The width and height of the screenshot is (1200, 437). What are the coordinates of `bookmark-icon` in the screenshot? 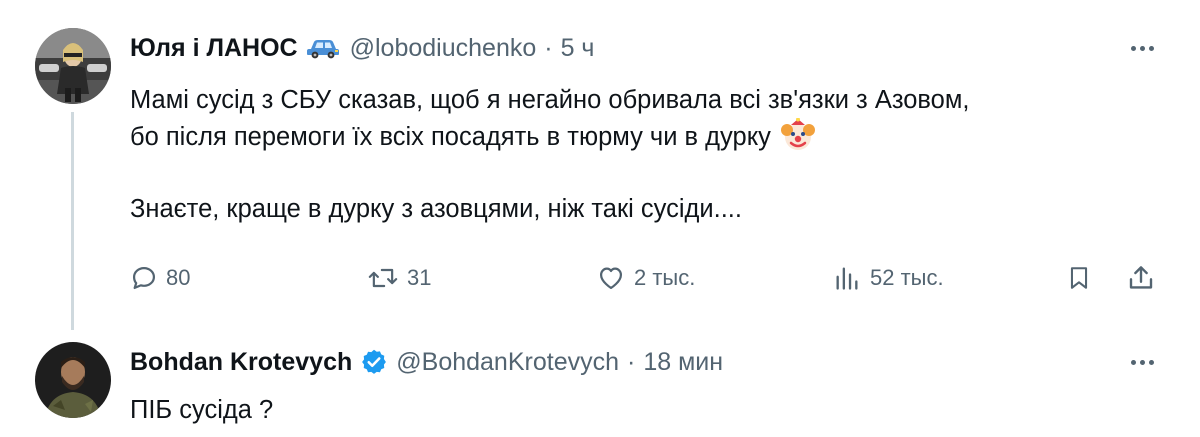 It's located at (1079, 278).